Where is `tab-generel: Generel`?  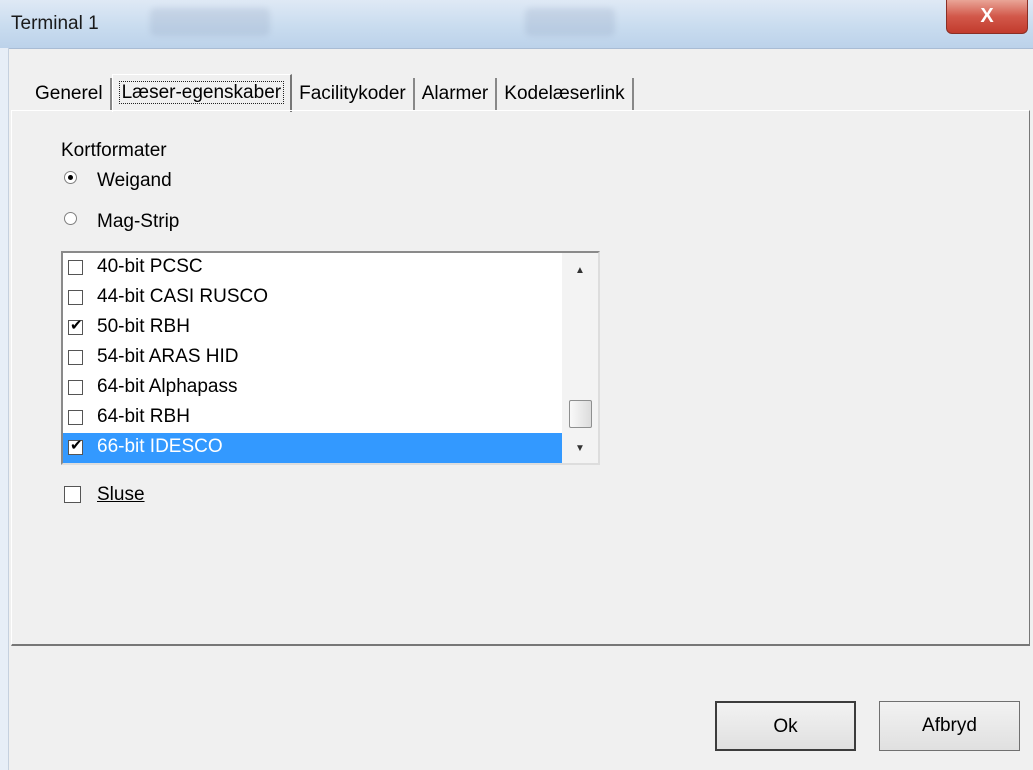
tab-generel: Generel is located at coordinates (70, 94).